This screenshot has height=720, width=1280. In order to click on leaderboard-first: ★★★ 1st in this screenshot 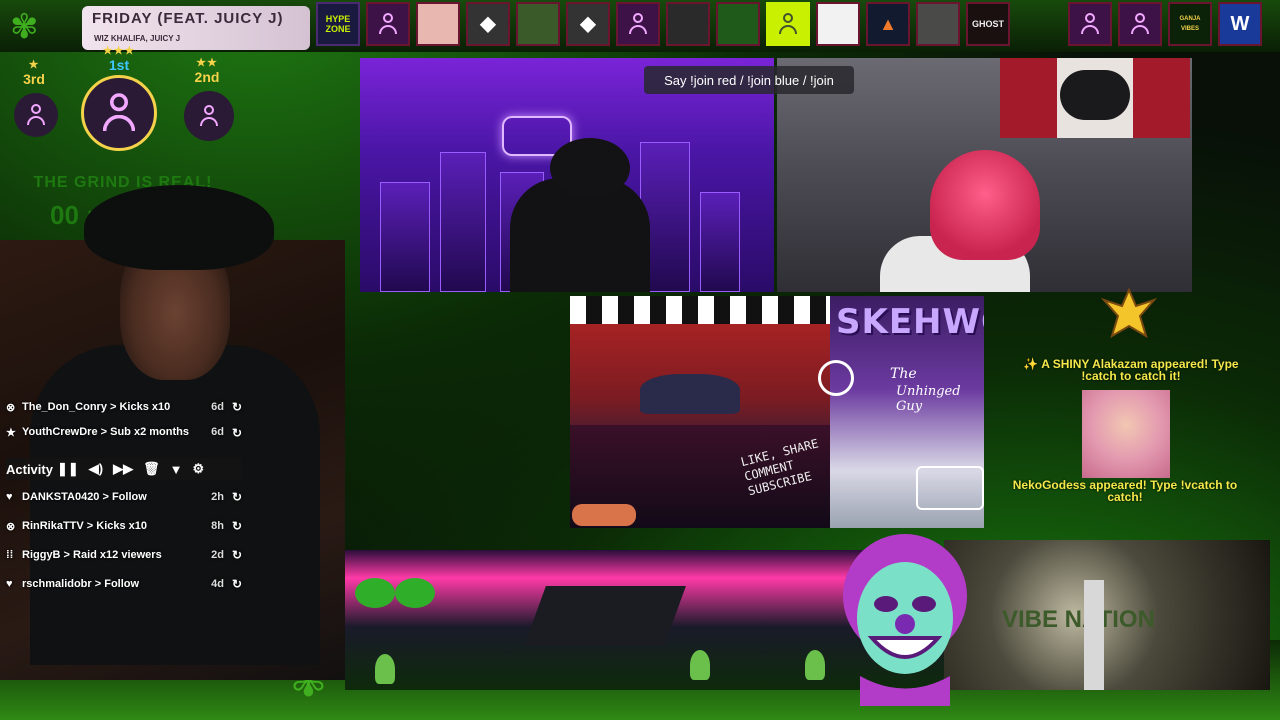, I will do `click(119, 97)`.